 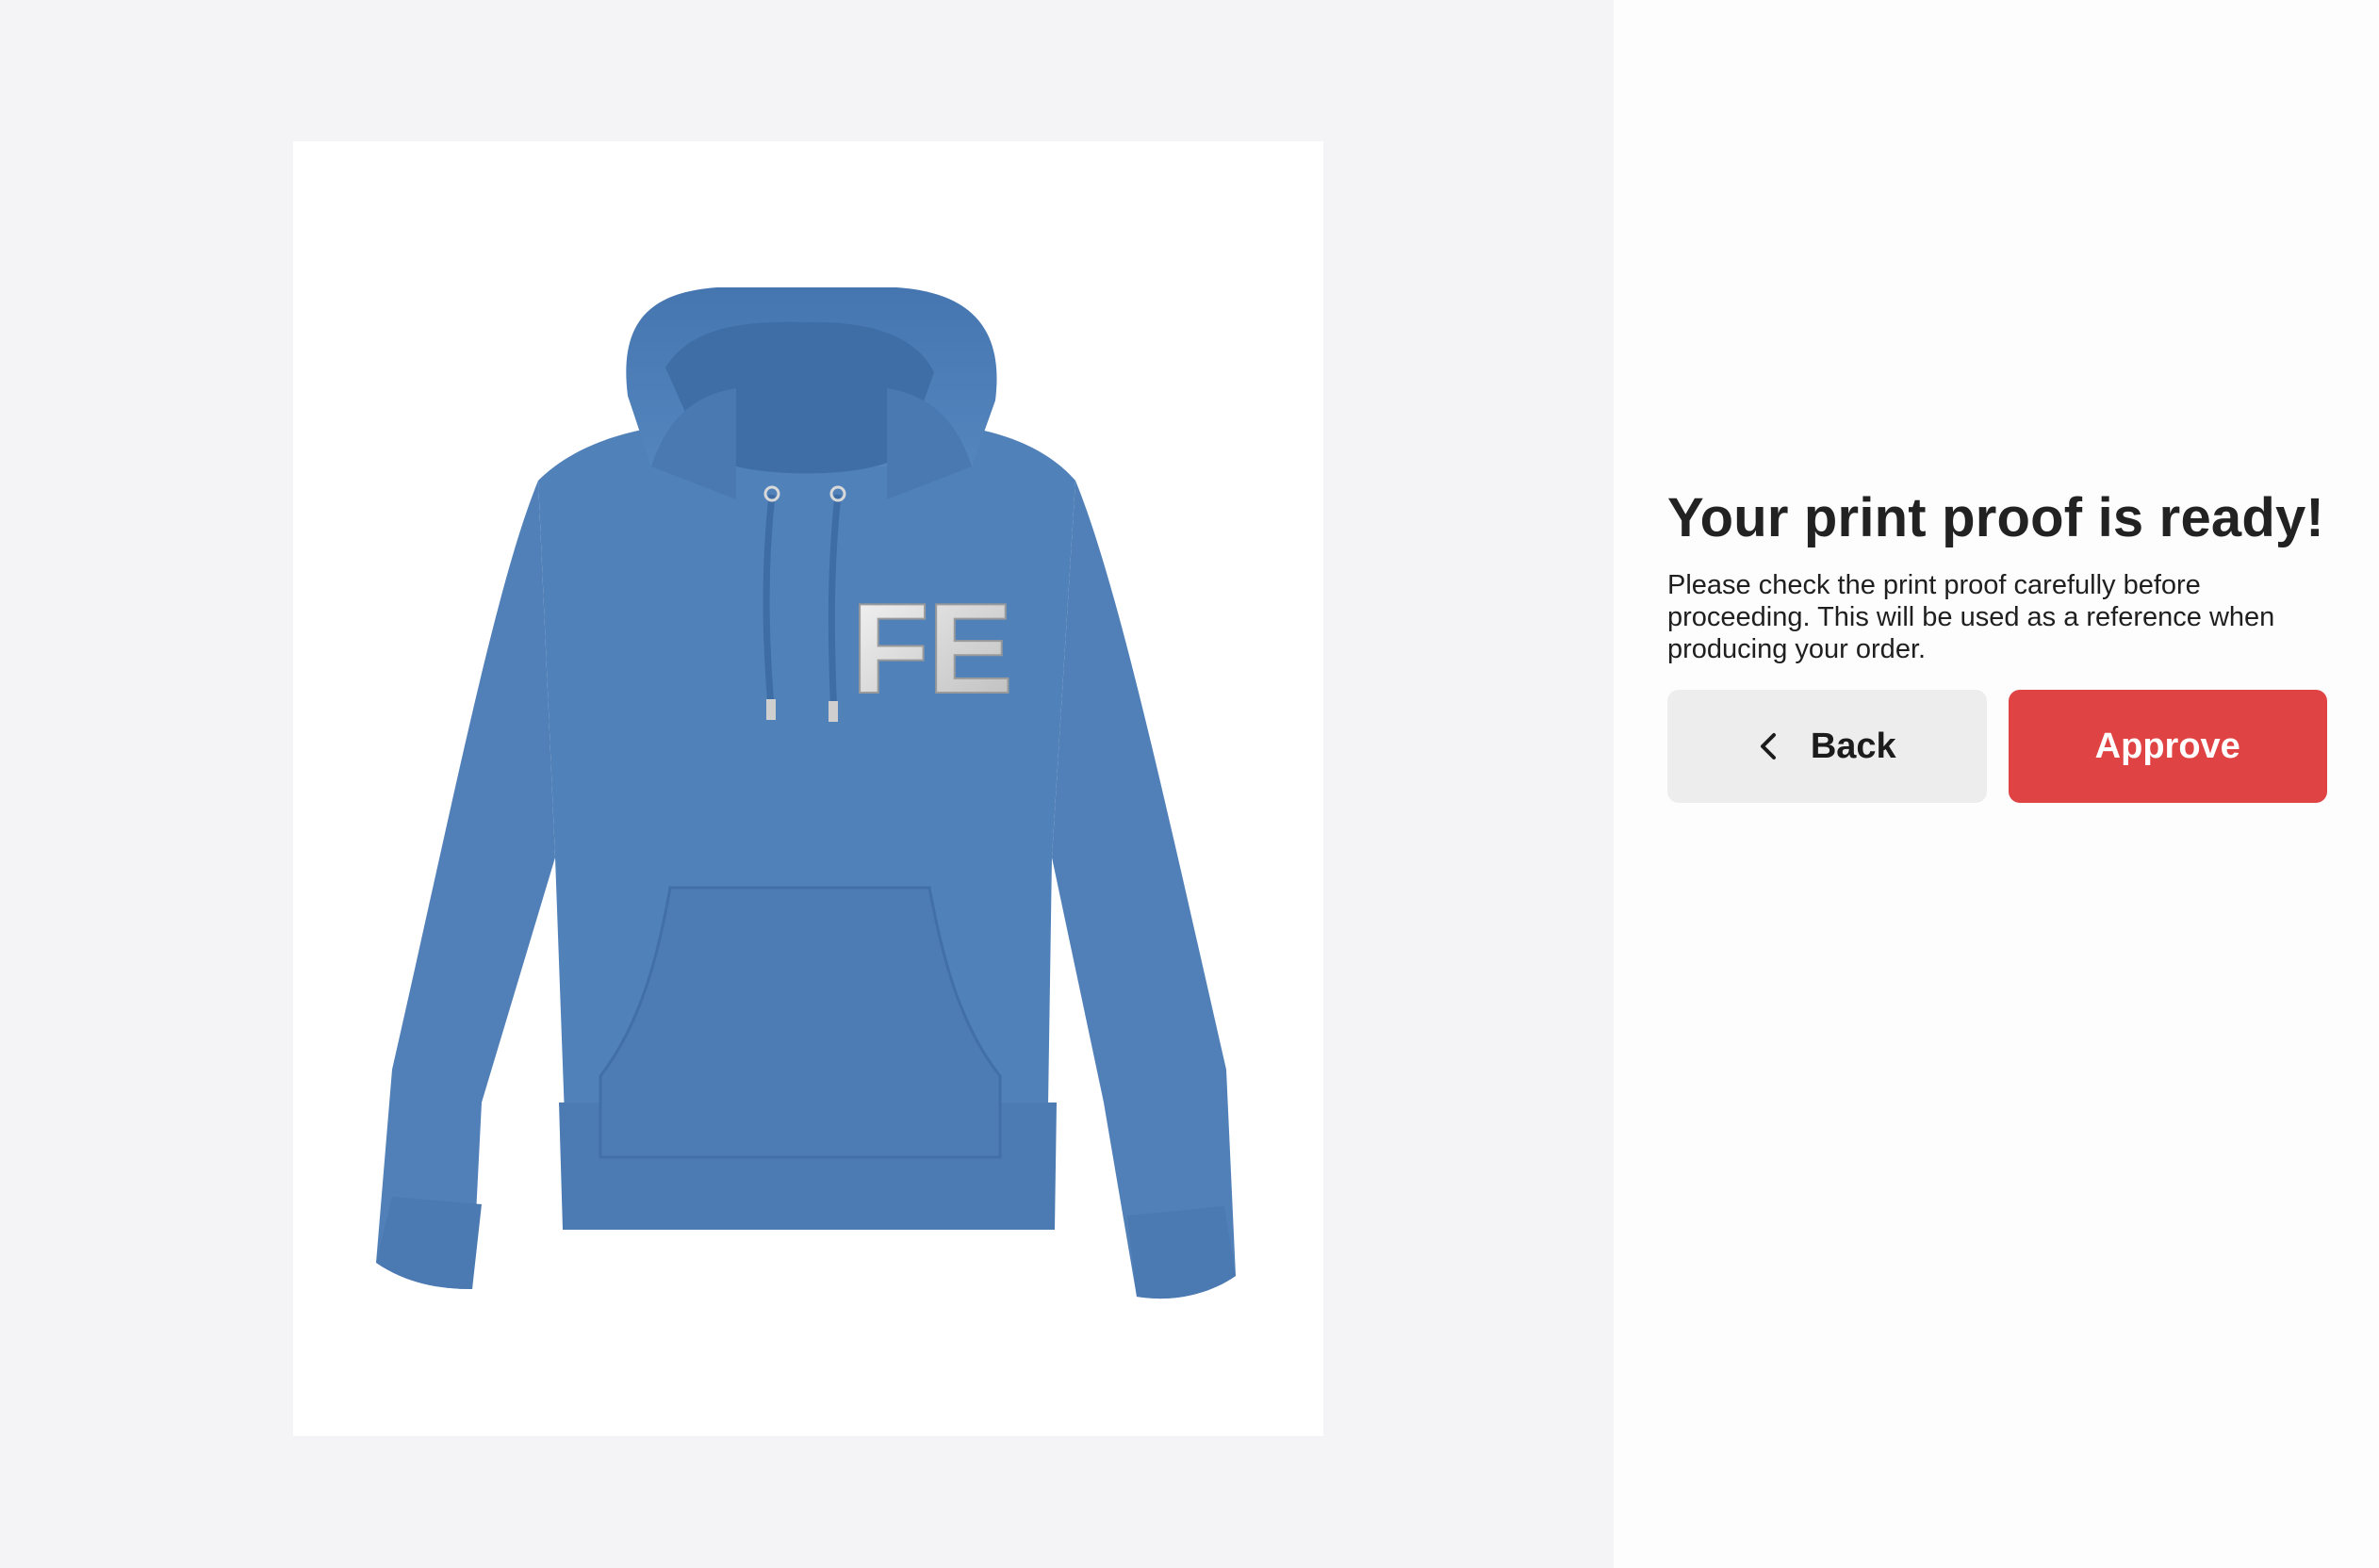 I want to click on page-title: Your print proof is ready!, so click(x=1995, y=518).